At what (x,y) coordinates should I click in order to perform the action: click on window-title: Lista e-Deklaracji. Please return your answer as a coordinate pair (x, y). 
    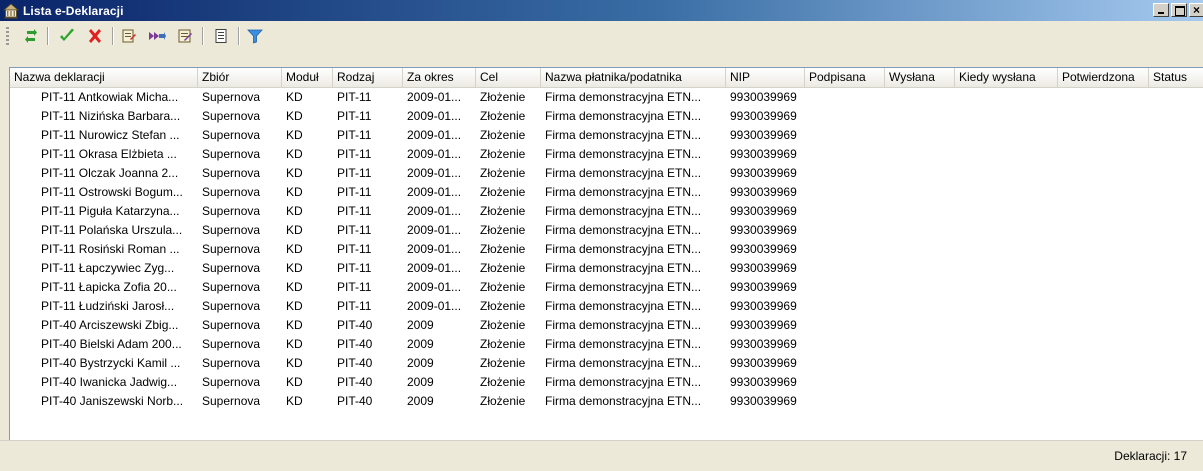
    Looking at the image, I should click on (73, 10).